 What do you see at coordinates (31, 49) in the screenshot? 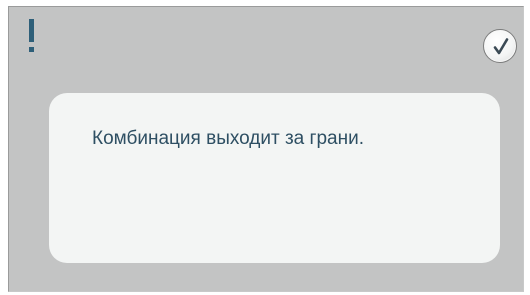
I see `exclamation-dot` at bounding box center [31, 49].